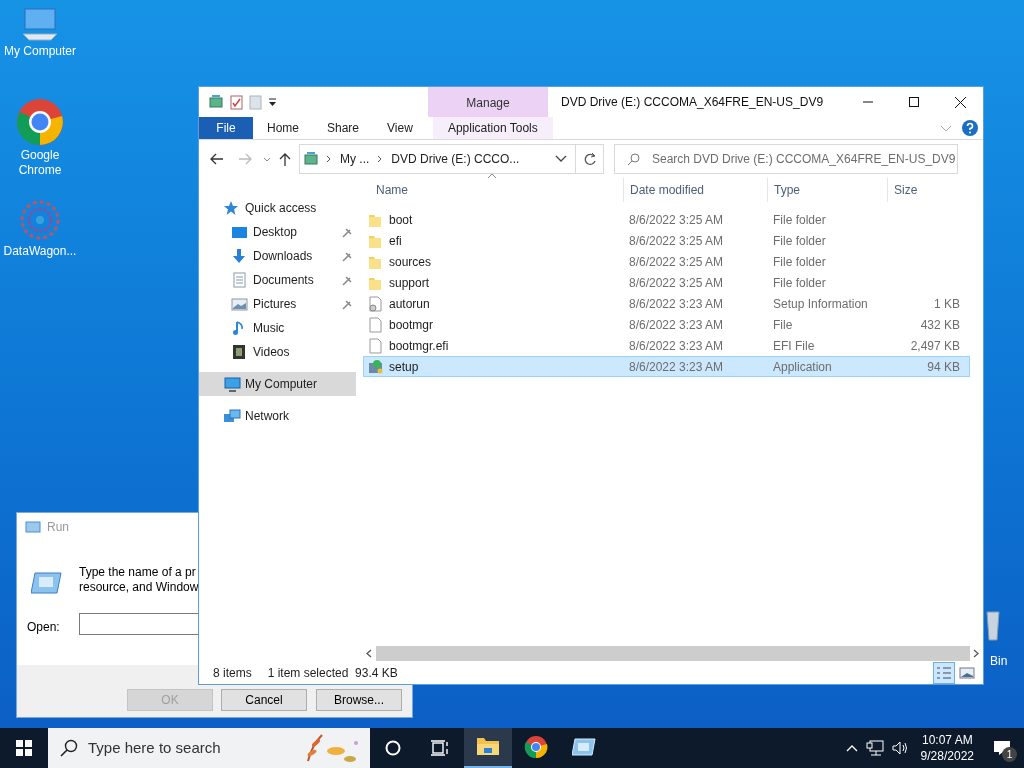 This screenshot has width=1024, height=768. What do you see at coordinates (395, 241) in the screenshot?
I see `file-name: efi` at bounding box center [395, 241].